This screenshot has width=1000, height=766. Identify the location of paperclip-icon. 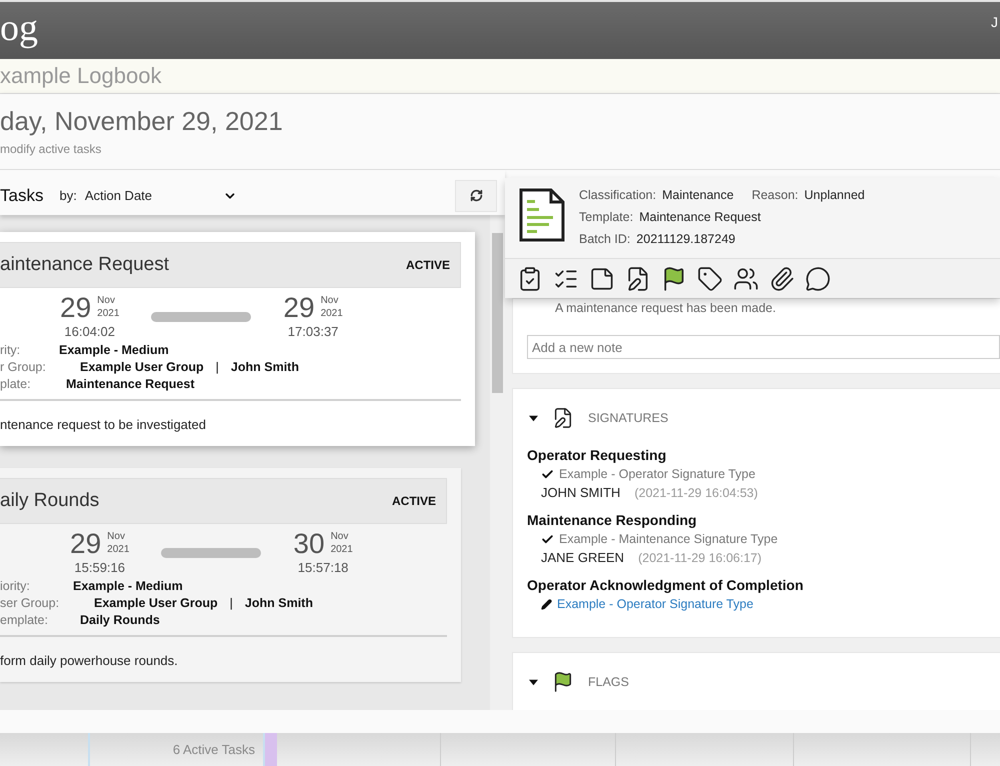
(782, 279).